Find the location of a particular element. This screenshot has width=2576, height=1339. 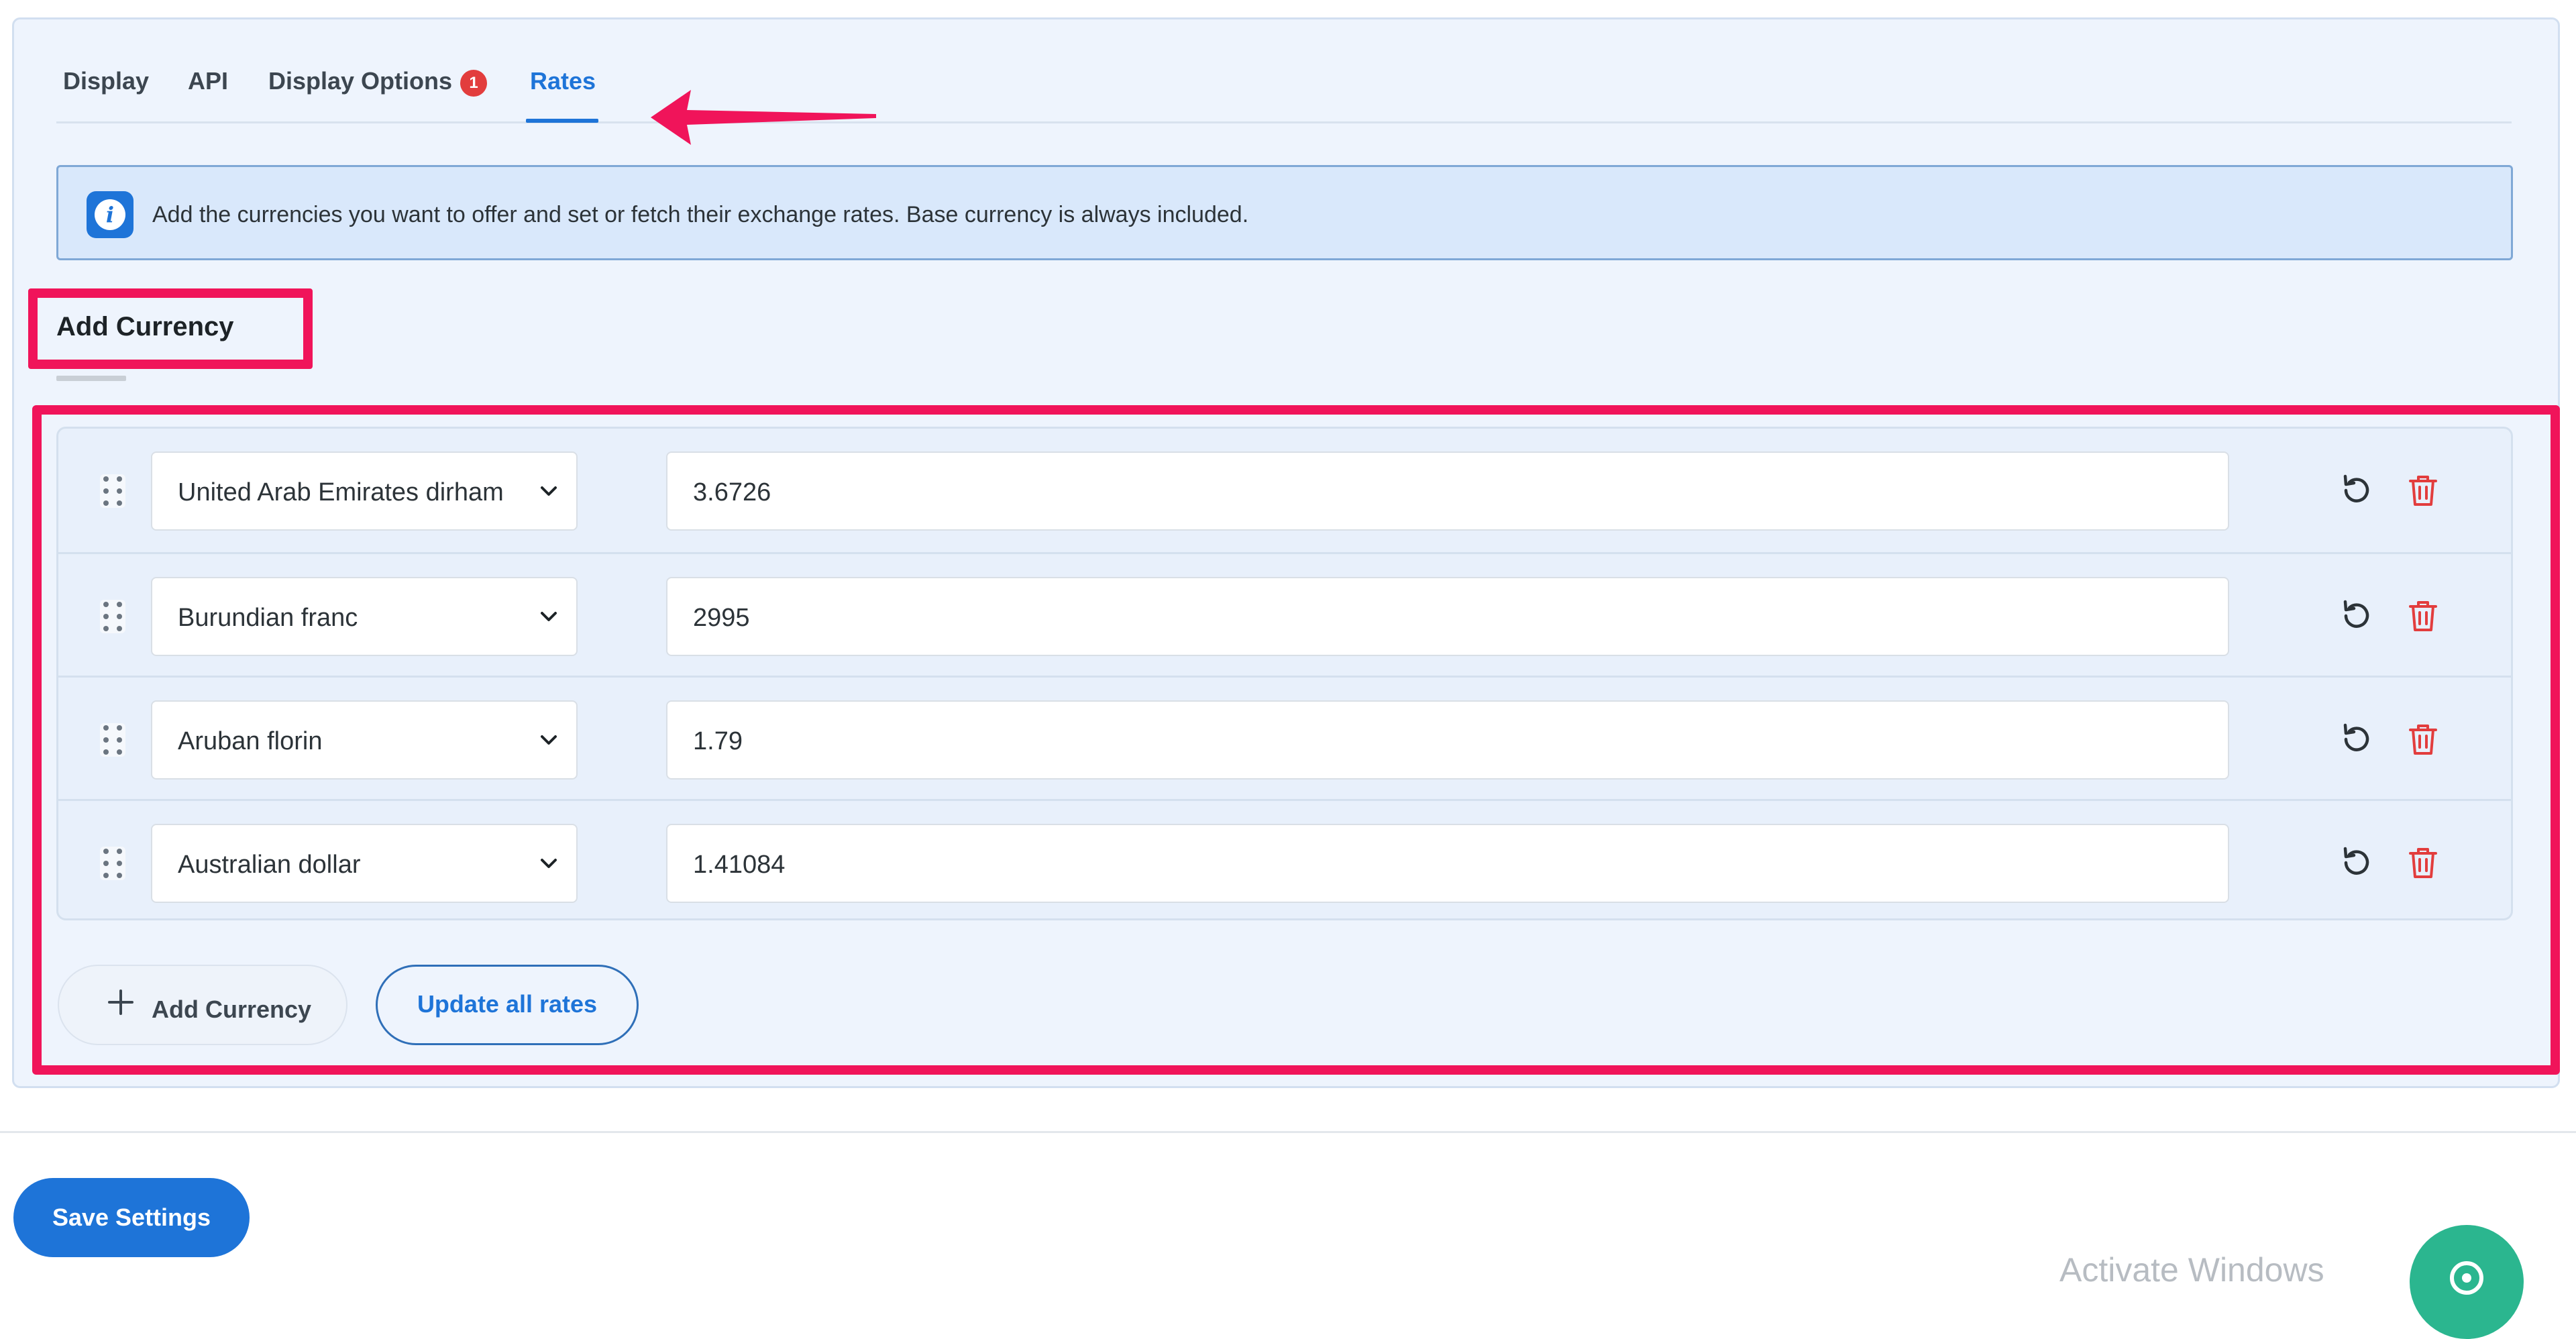

tab-api: API is located at coordinates (208, 81).